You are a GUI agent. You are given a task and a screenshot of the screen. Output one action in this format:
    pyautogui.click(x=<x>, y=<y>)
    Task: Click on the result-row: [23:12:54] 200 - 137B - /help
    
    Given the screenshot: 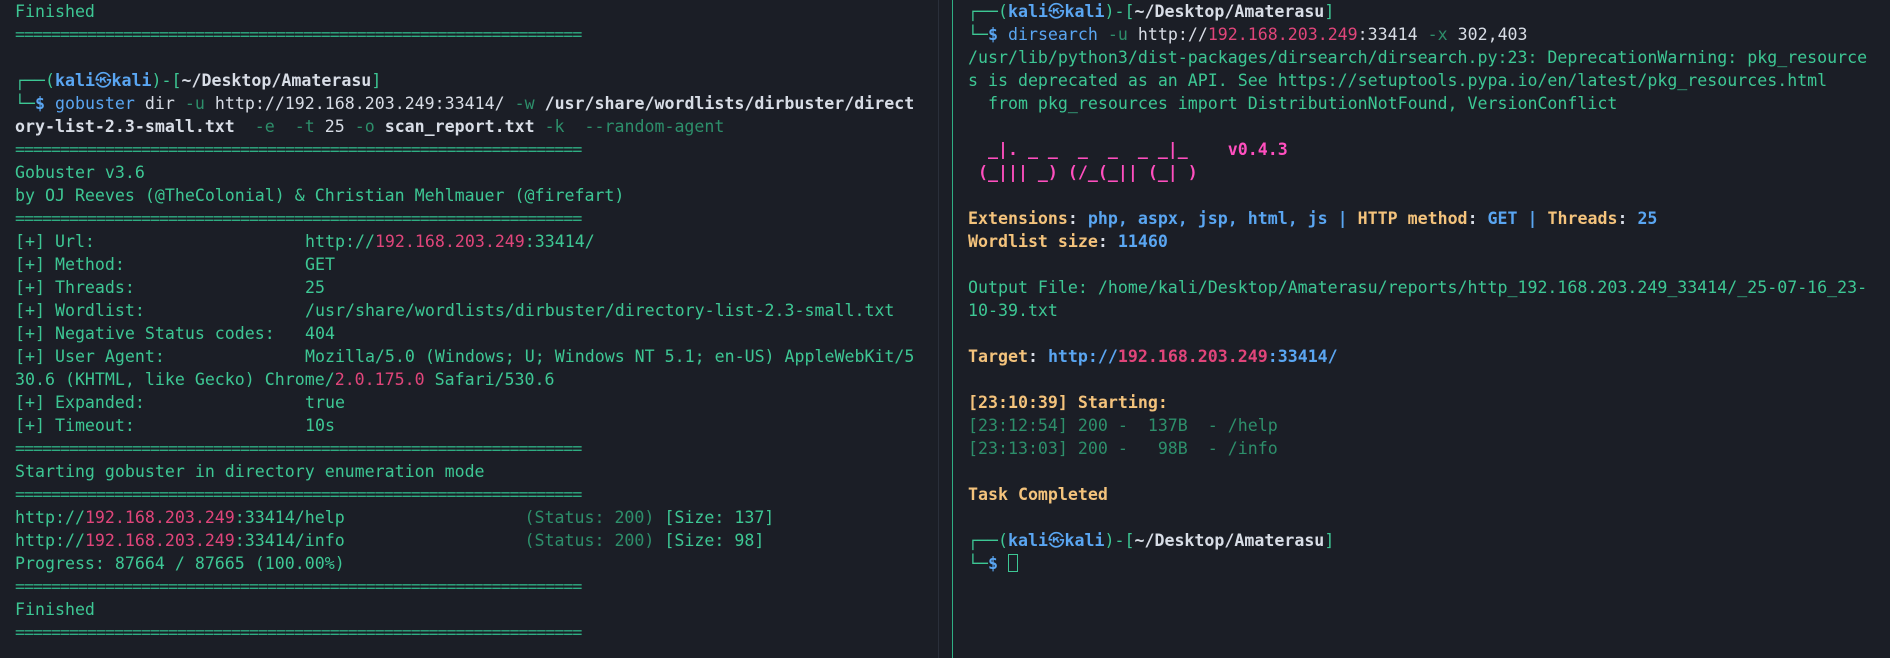 What is the action you would take?
    pyautogui.click(x=1123, y=425)
    